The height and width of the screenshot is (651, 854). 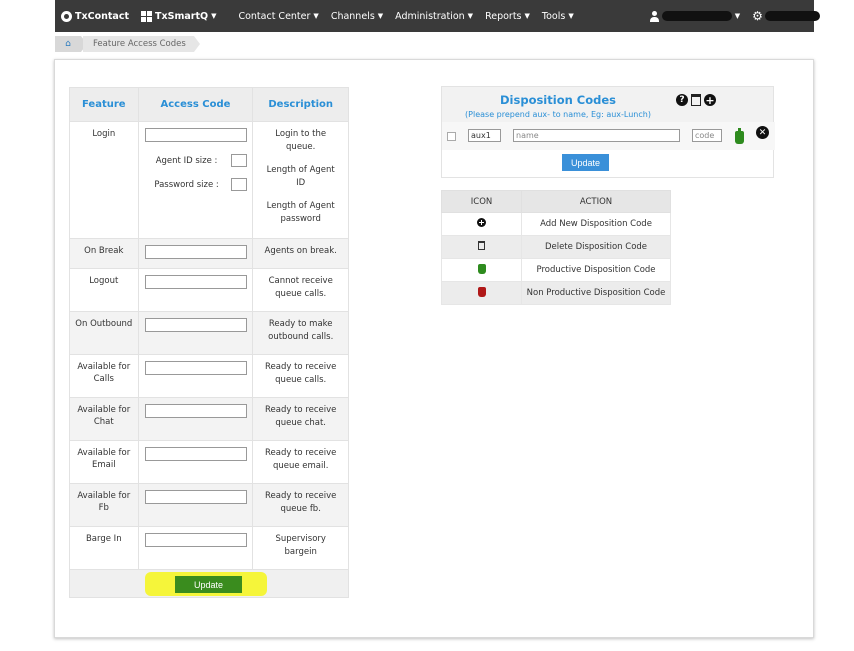 What do you see at coordinates (762, 132) in the screenshot?
I see `close-icon: ✕` at bounding box center [762, 132].